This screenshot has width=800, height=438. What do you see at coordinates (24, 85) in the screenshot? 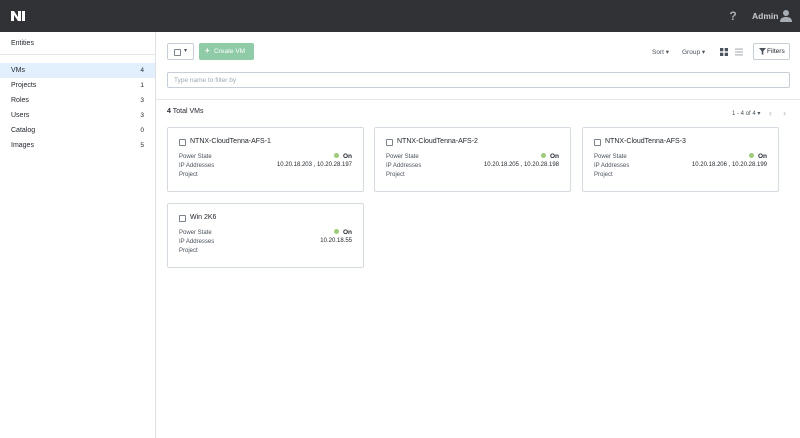
I see `sidebar-item-label: Projects` at bounding box center [24, 85].